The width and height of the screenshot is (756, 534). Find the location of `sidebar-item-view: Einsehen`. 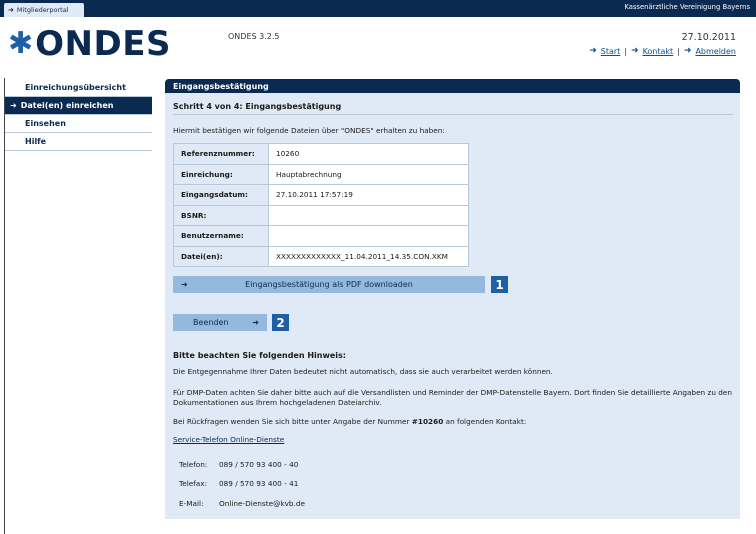

sidebar-item-view: Einsehen is located at coordinates (78, 124).